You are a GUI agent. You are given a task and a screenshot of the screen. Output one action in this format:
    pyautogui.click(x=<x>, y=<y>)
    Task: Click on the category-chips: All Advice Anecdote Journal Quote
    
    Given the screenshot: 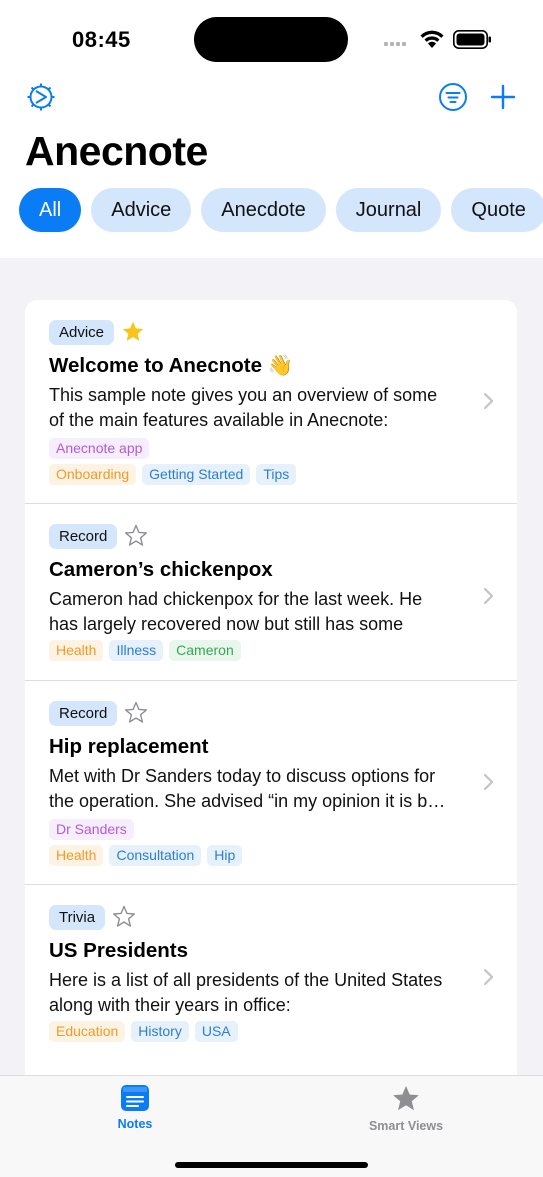 What is the action you would take?
    pyautogui.click(x=281, y=210)
    